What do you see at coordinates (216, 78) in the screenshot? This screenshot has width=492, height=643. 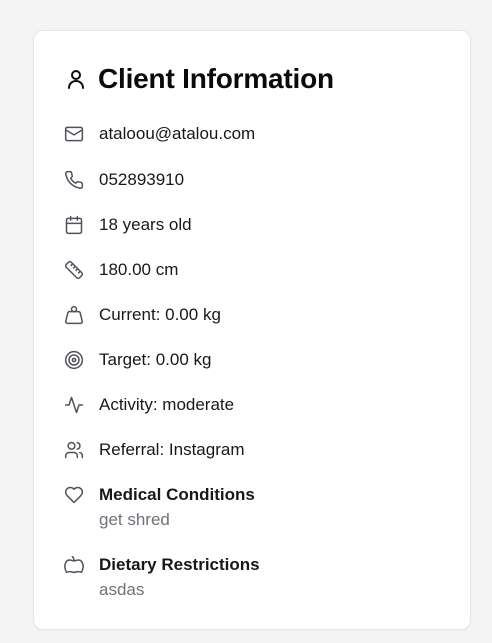 I see `card-title: Client Information` at bounding box center [216, 78].